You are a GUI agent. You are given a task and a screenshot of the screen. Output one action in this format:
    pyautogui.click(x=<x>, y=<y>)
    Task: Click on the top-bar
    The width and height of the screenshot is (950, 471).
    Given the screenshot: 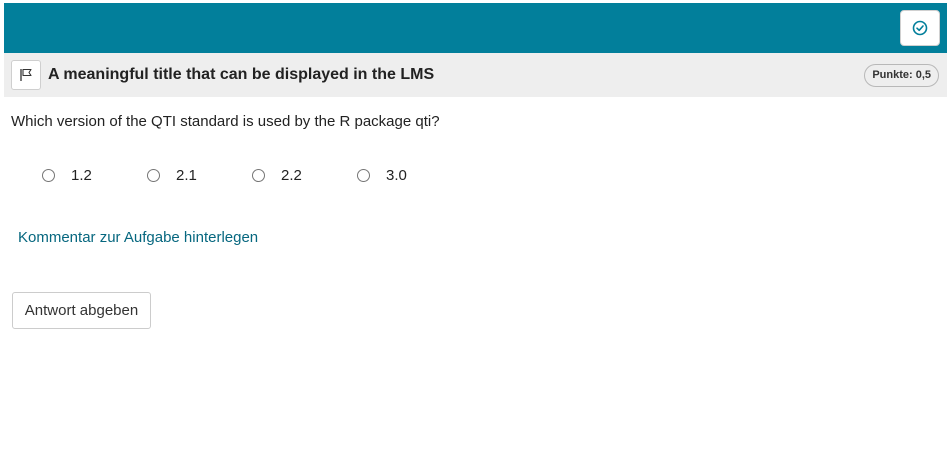 What is the action you would take?
    pyautogui.click(x=475, y=28)
    